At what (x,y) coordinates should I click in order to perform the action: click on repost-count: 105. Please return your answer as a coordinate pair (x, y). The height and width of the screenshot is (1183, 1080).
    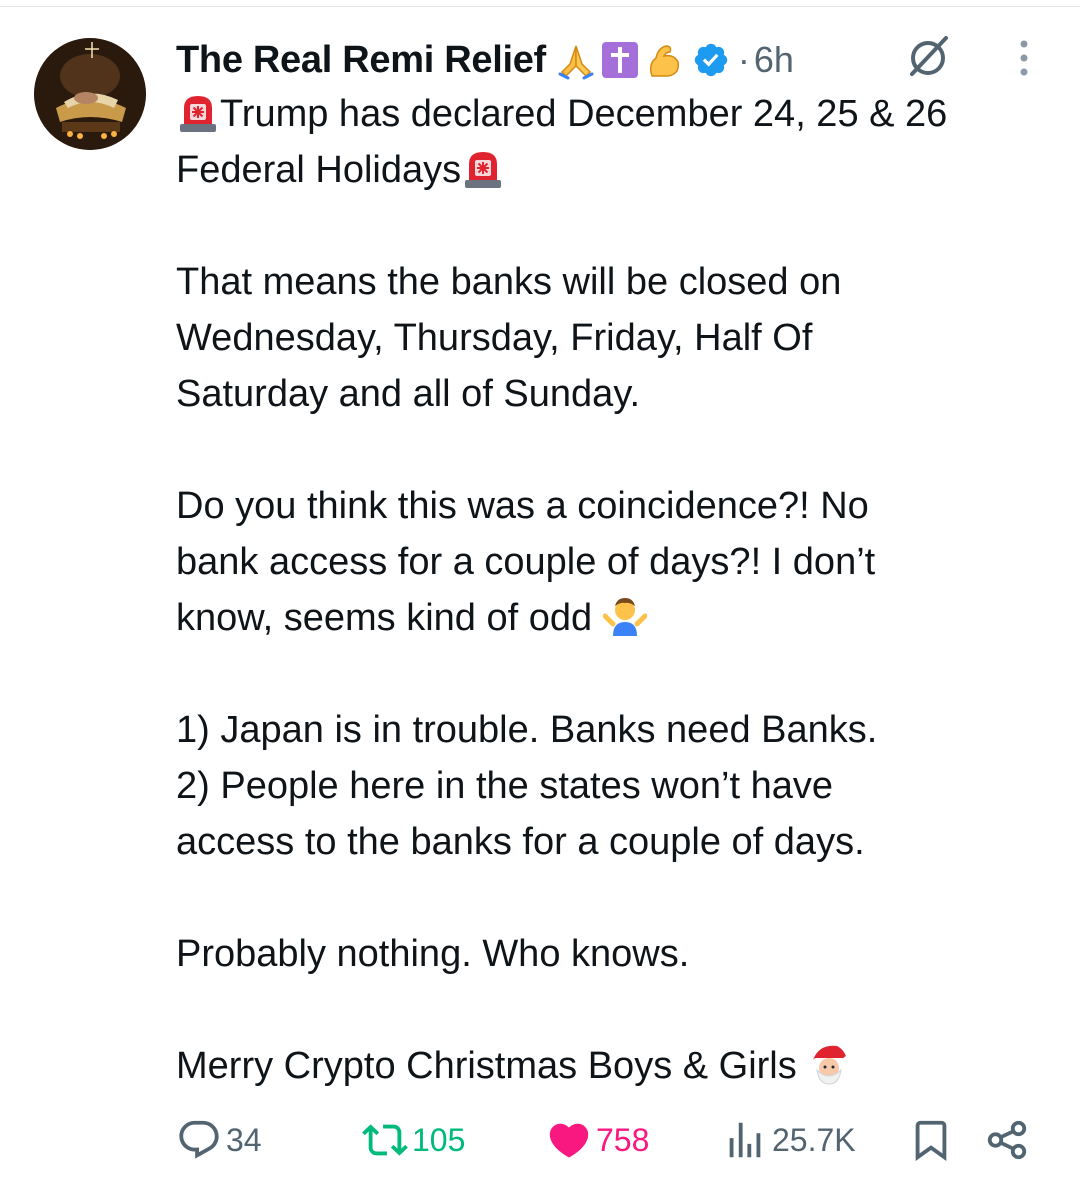
    Looking at the image, I should click on (439, 1139).